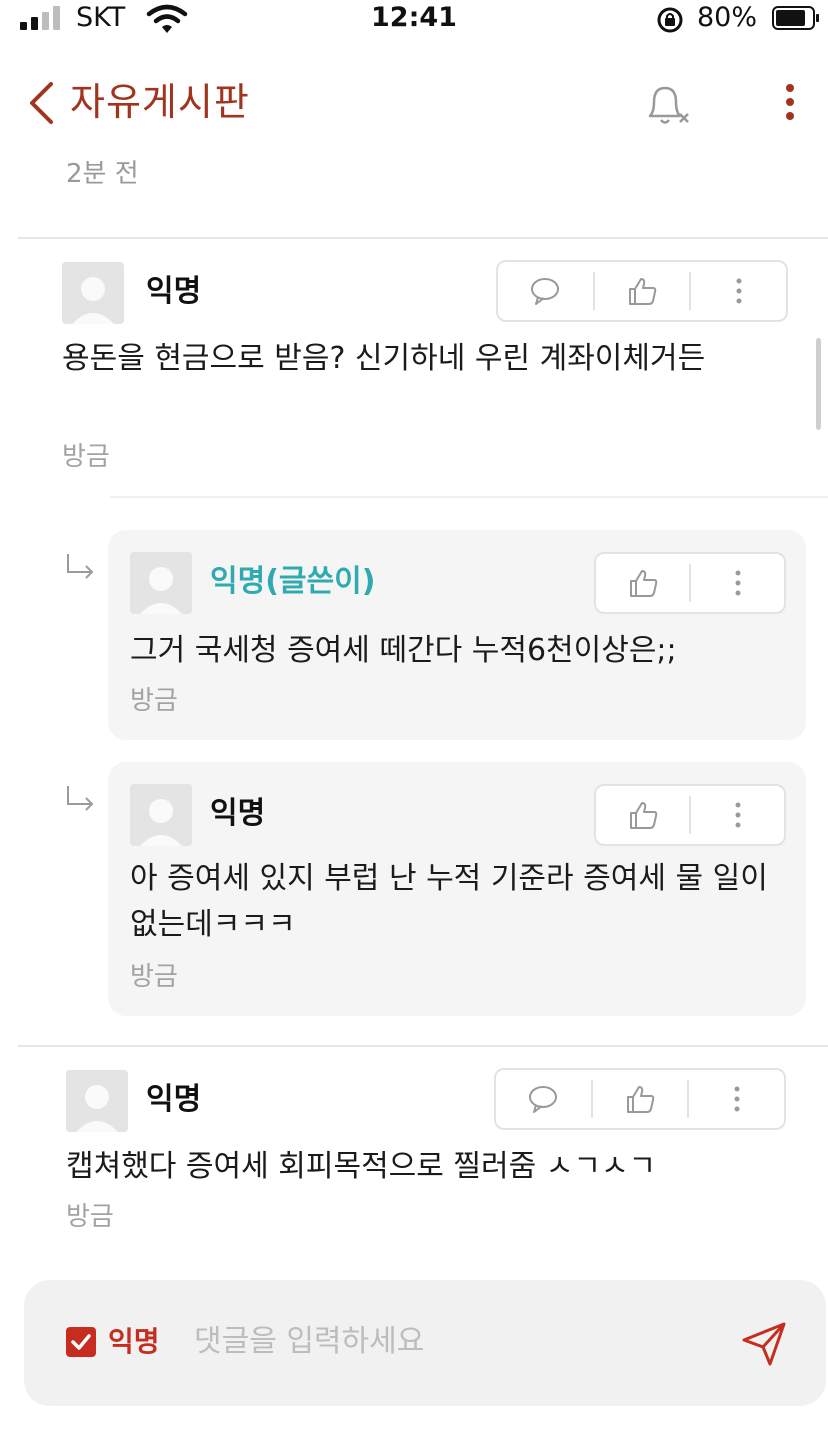  What do you see at coordinates (238, 813) in the screenshot?
I see `reply-author: 익명` at bounding box center [238, 813].